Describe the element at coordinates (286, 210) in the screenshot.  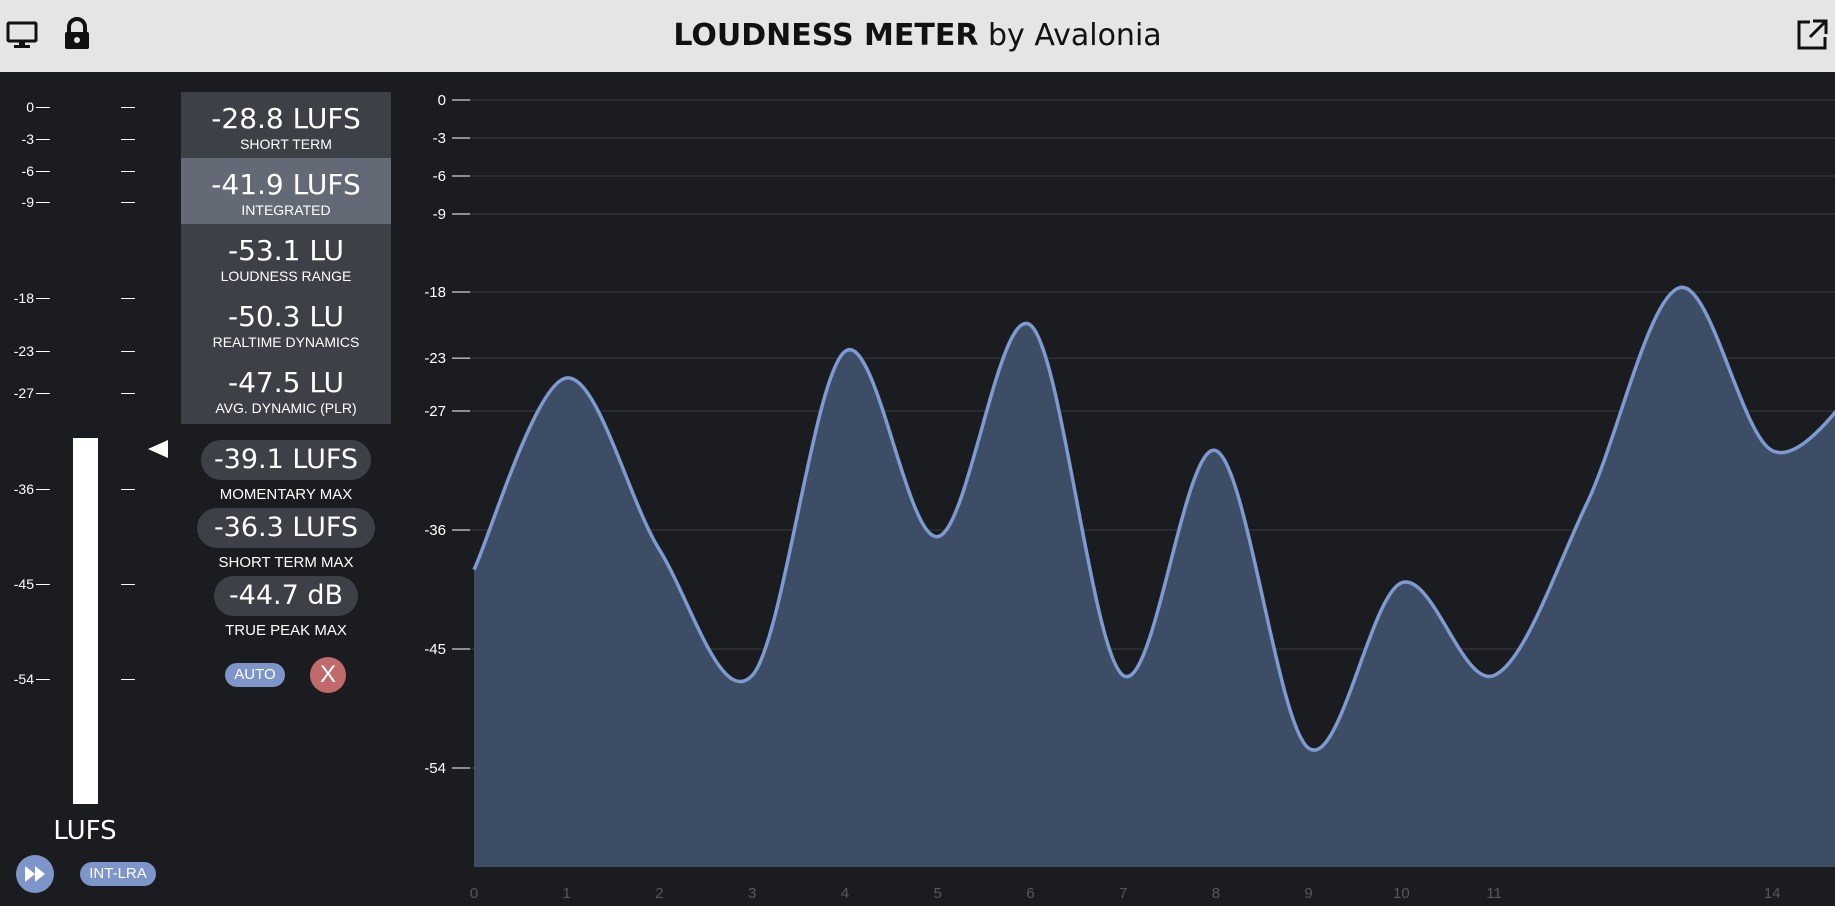
I see `stat-label: INTEGRATED` at that location.